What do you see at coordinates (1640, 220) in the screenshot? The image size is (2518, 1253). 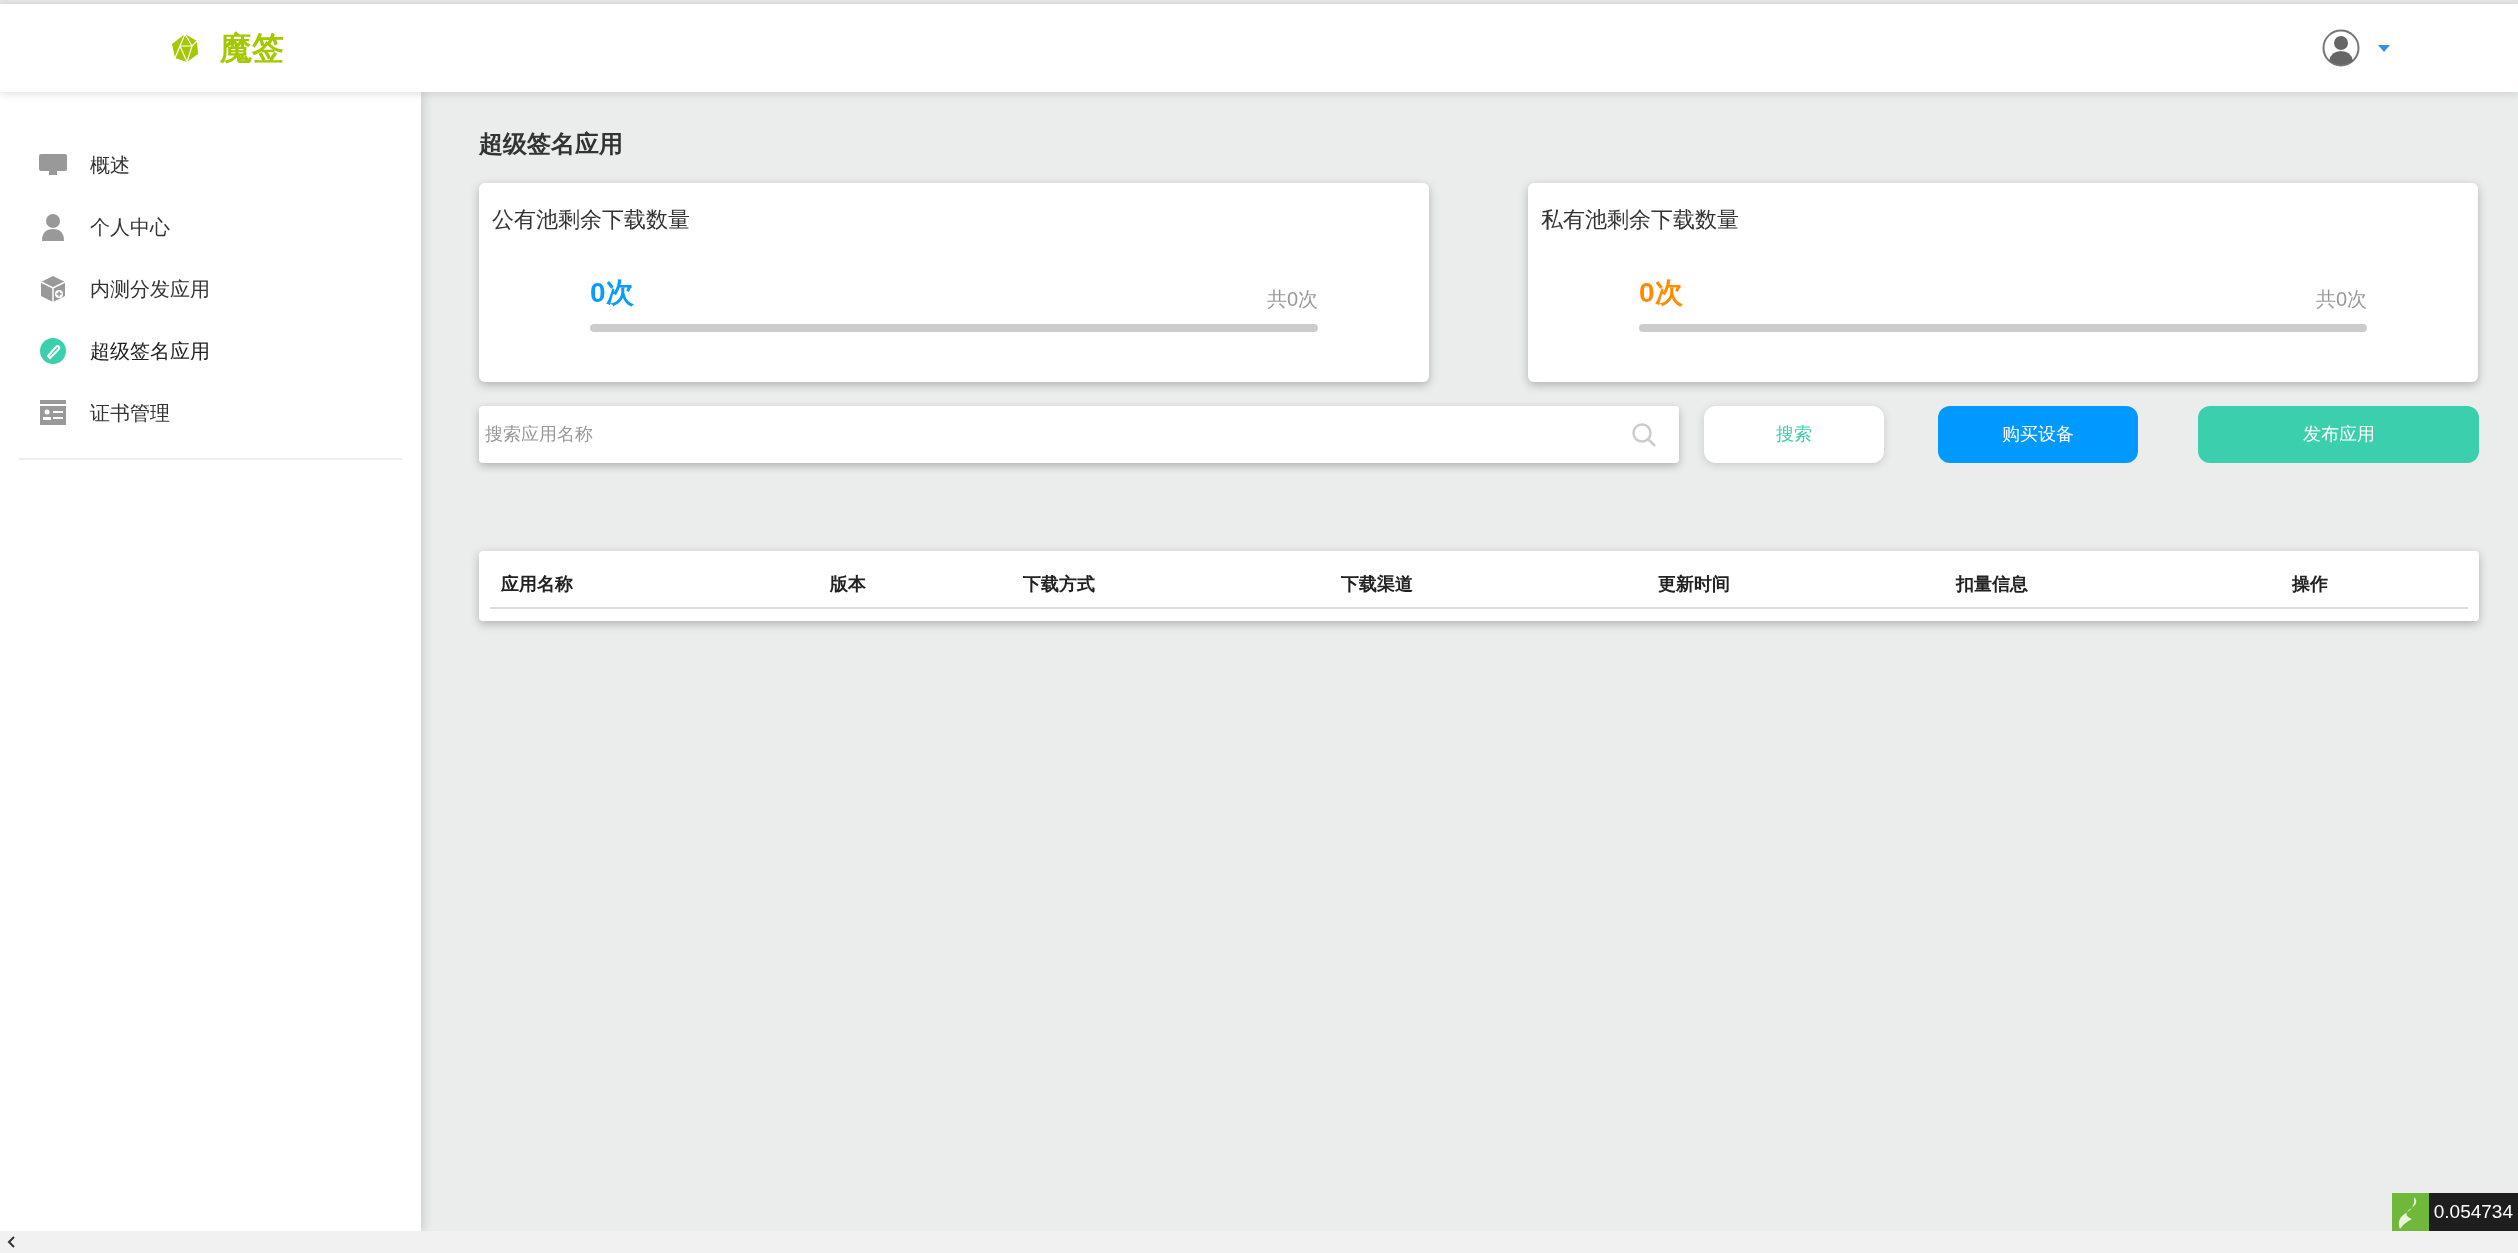 I see `card-title: 私有池剩余下载数量` at bounding box center [1640, 220].